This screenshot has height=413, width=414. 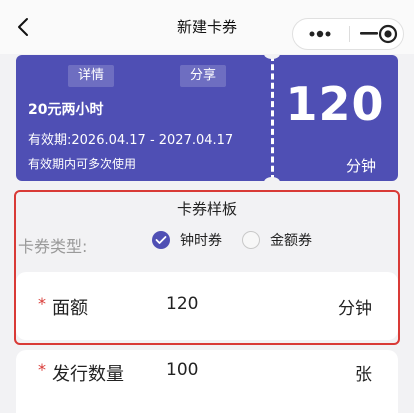 What do you see at coordinates (207, 381) in the screenshot?
I see `quantity-row: * 发行数量 100 张` at bounding box center [207, 381].